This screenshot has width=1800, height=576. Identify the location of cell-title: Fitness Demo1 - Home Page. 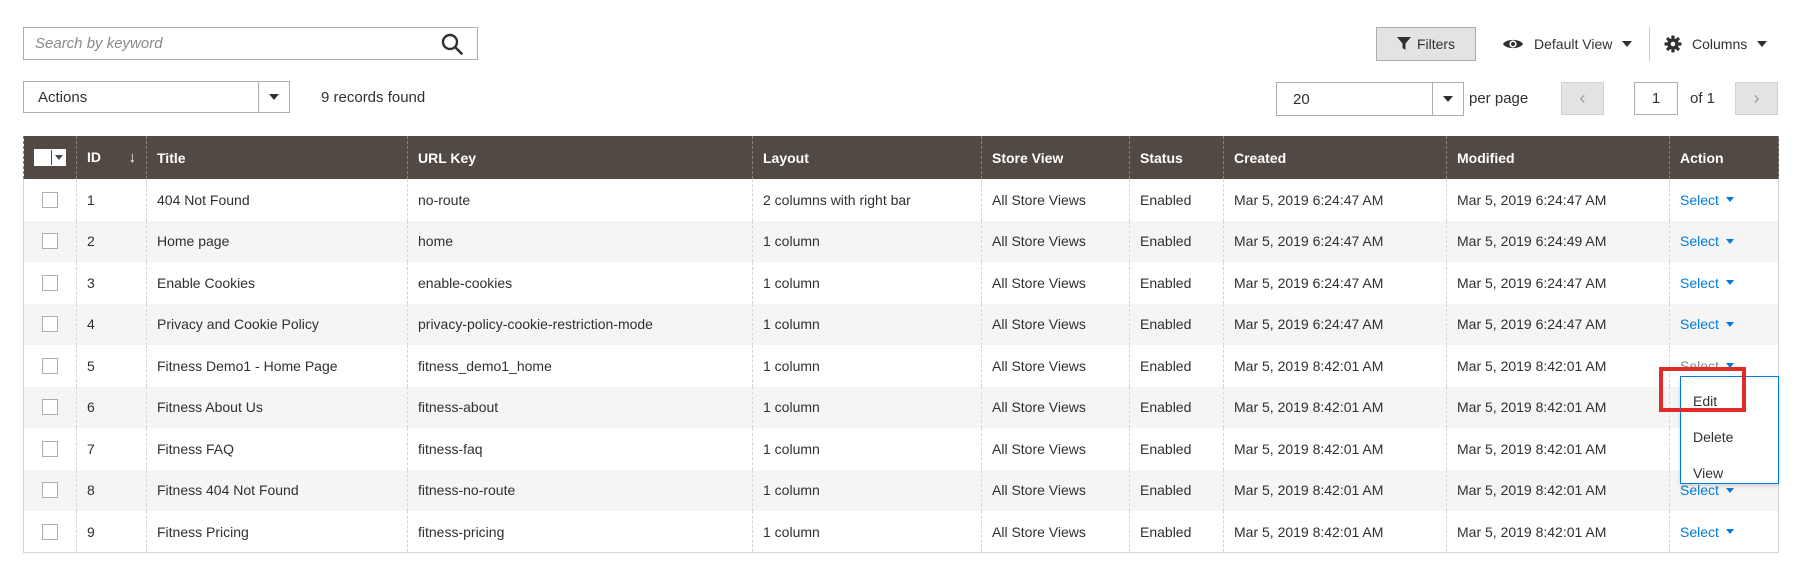
(277, 366).